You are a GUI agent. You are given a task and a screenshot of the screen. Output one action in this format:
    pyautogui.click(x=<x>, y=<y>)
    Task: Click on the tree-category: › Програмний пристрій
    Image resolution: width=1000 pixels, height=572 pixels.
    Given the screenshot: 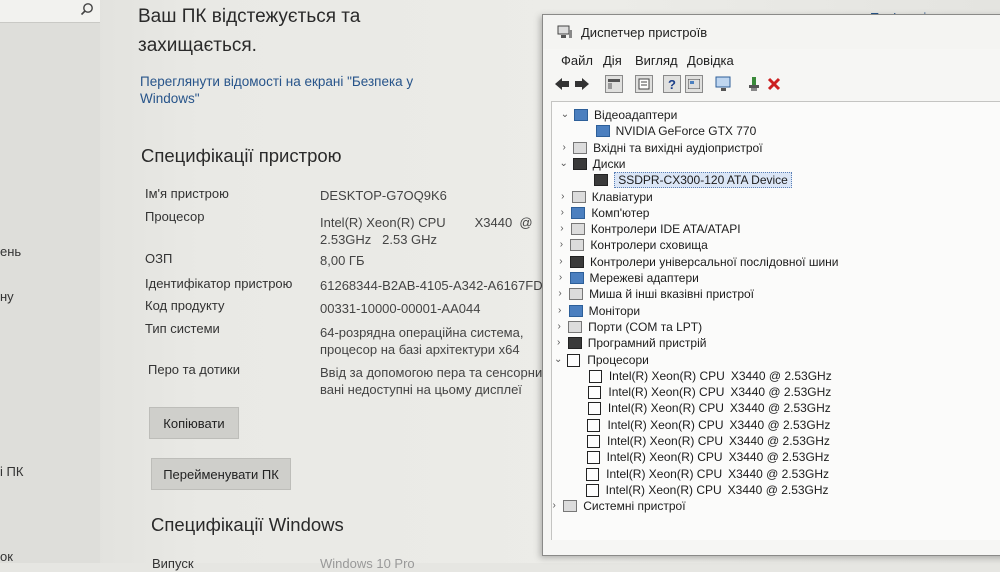 What is the action you would take?
    pyautogui.click(x=773, y=344)
    